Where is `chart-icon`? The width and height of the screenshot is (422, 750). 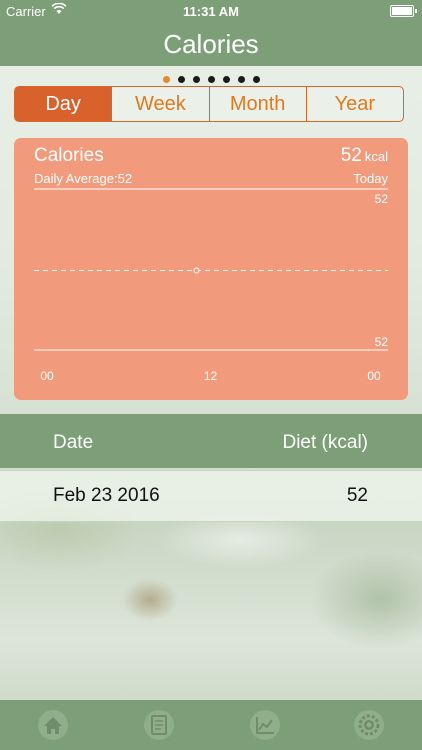
chart-icon is located at coordinates (265, 725).